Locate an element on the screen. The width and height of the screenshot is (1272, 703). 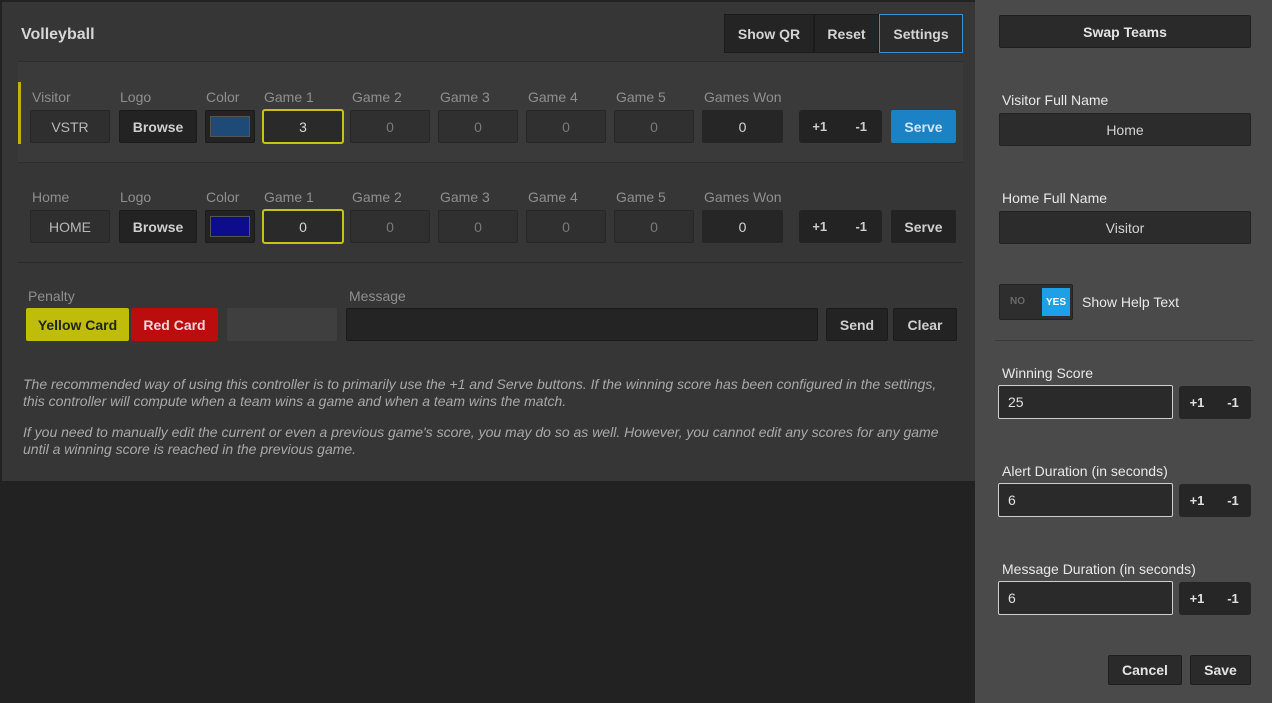
home-minus-one-button: -1 is located at coordinates (862, 226).